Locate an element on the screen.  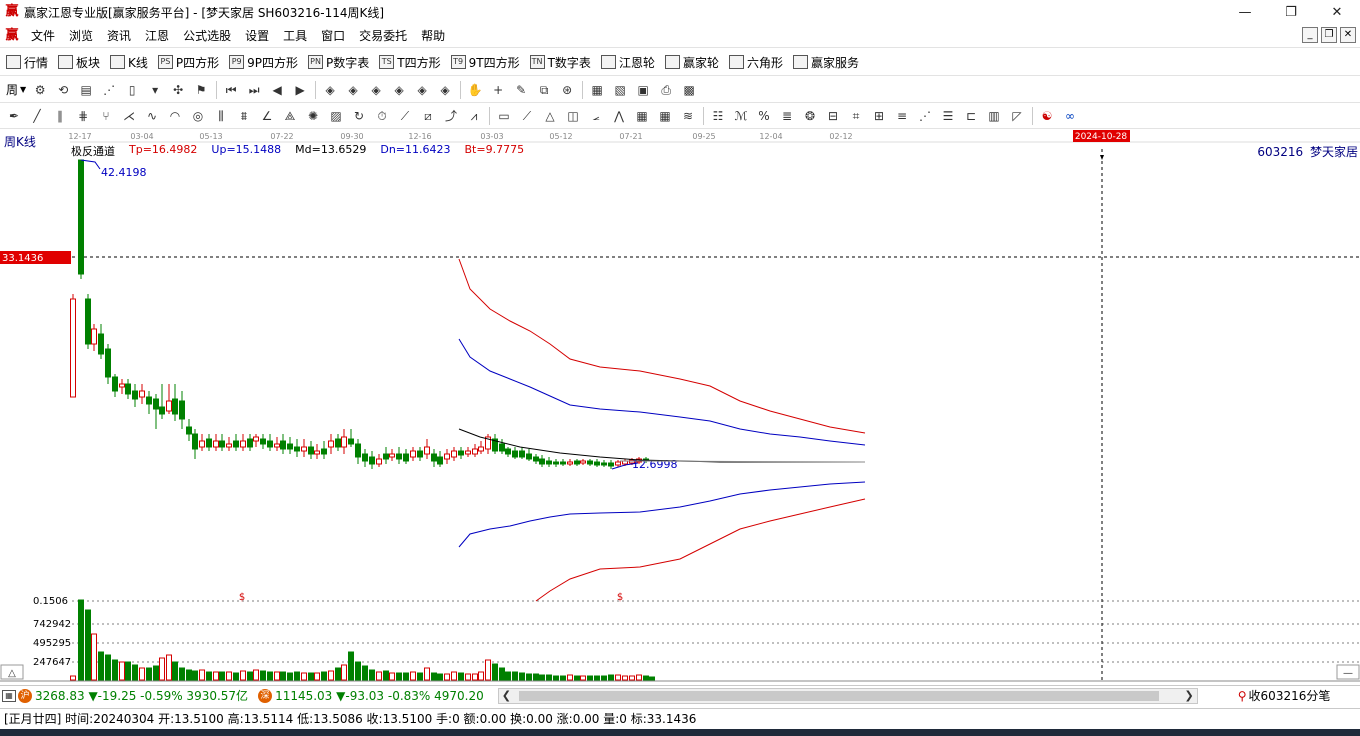
circle-icon: ◎ is located at coordinates (198, 116).